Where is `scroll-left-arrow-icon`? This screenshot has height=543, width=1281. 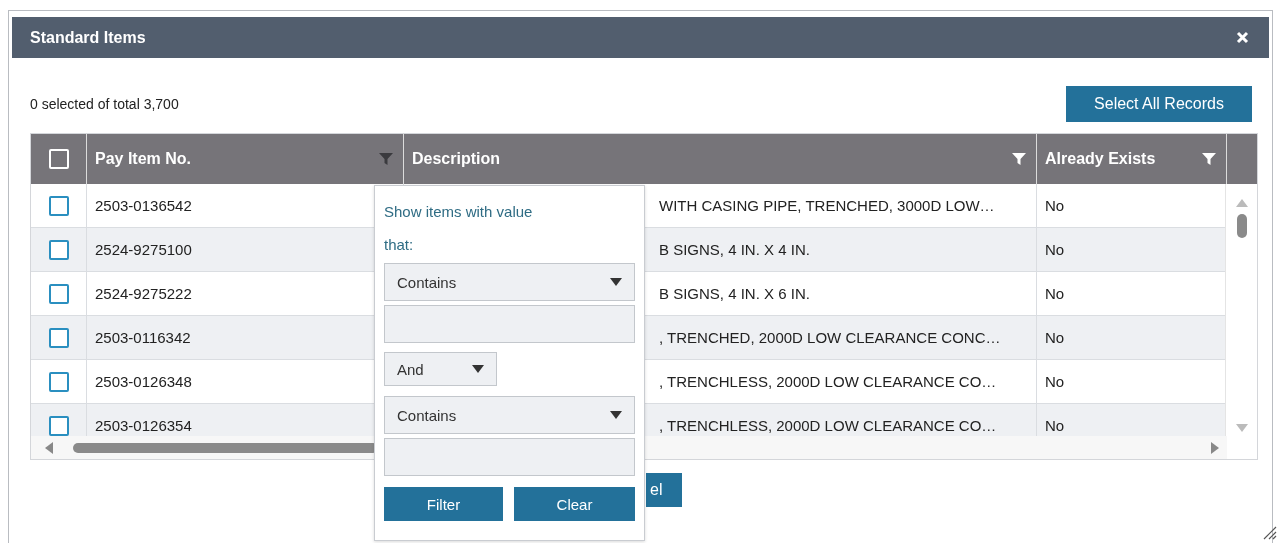 scroll-left-arrow-icon is located at coordinates (49, 447).